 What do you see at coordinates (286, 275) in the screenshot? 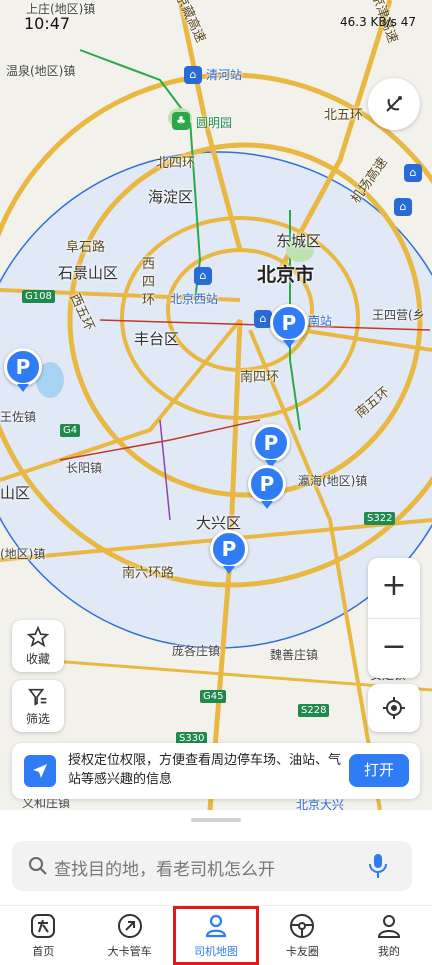
I see `map-label-city: 北京市` at bounding box center [286, 275].